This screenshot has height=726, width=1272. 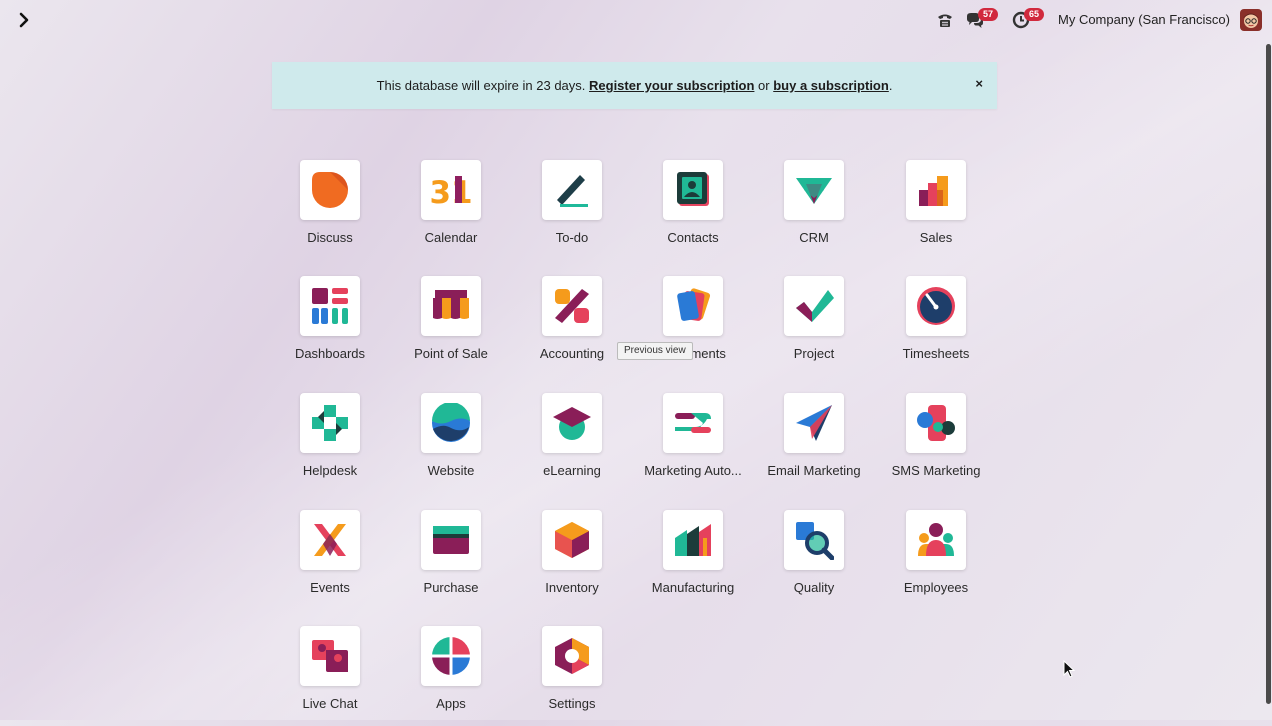 I want to click on todo-icon, so click(x=572, y=191).